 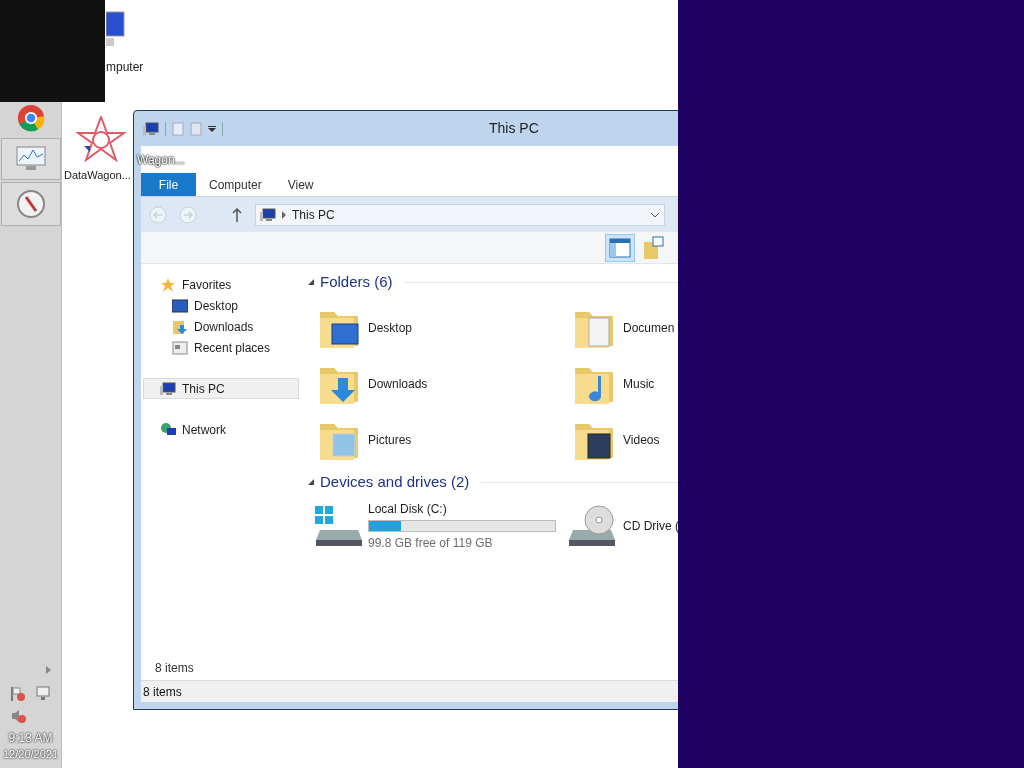 I want to click on window-title: This PC, so click(x=514, y=128).